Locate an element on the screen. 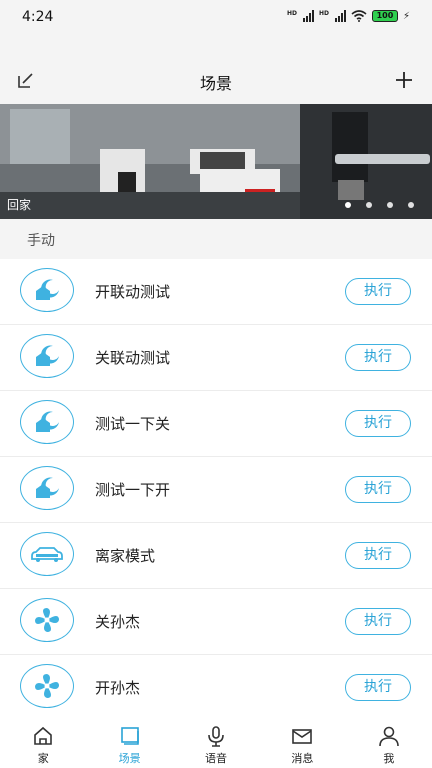 This screenshot has height=768, width=432. tab-label: 语音 is located at coordinates (216, 758).